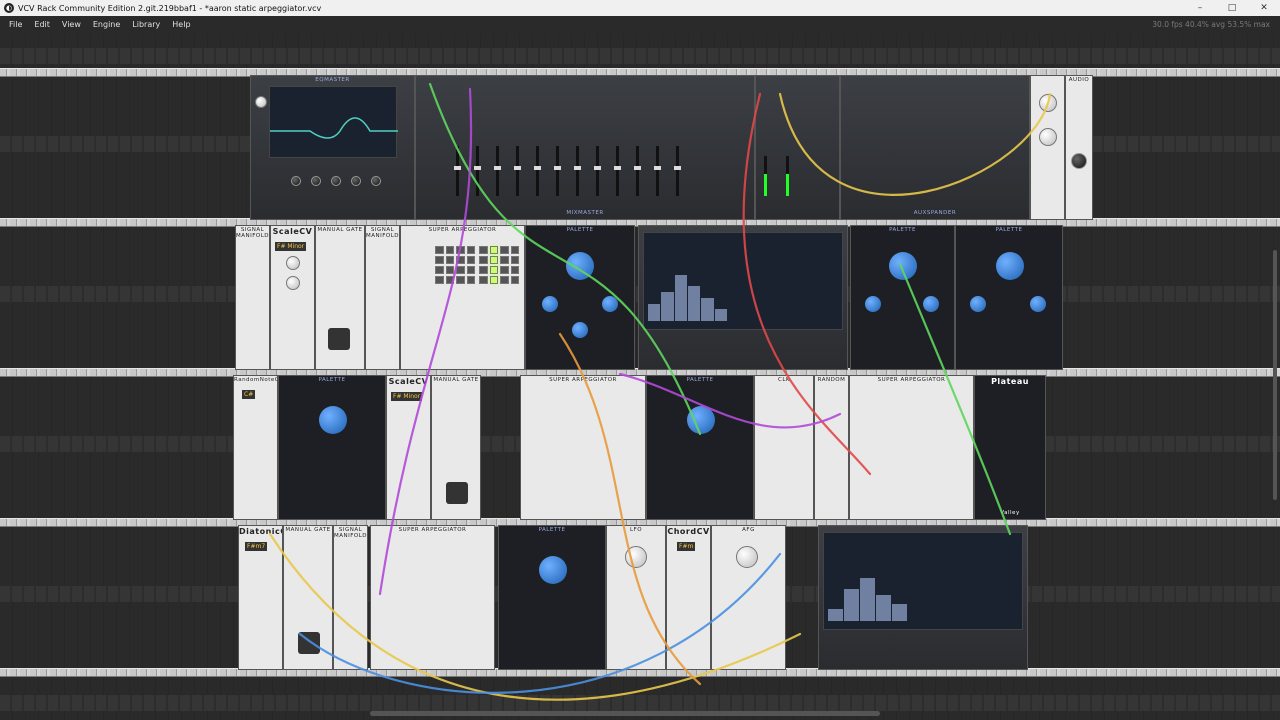 The image size is (1280, 720). What do you see at coordinates (935, 147) in the screenshot?
I see `module-auxspander: AUXSPANDER` at bounding box center [935, 147].